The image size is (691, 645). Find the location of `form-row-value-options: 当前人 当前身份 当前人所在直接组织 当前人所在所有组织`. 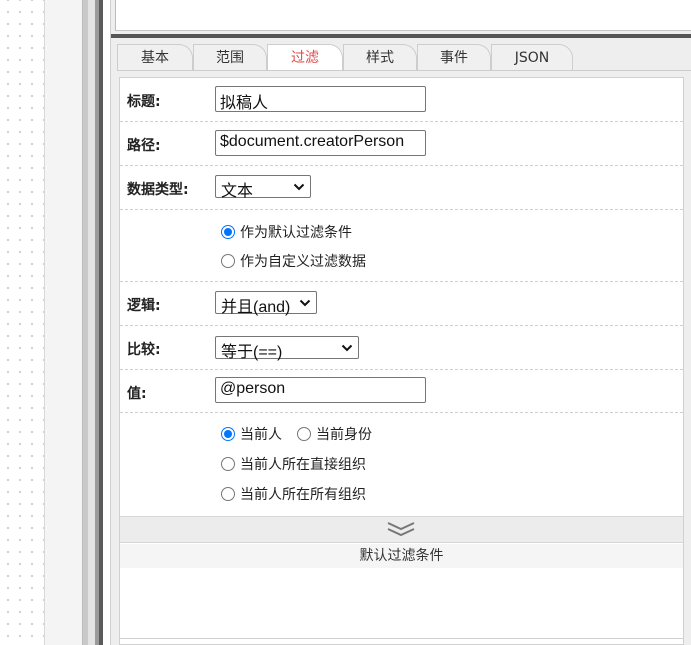

form-row-value-options: 当前人 当前身份 当前人所在直接组织 当前人所在所有组织 is located at coordinates (401, 464).